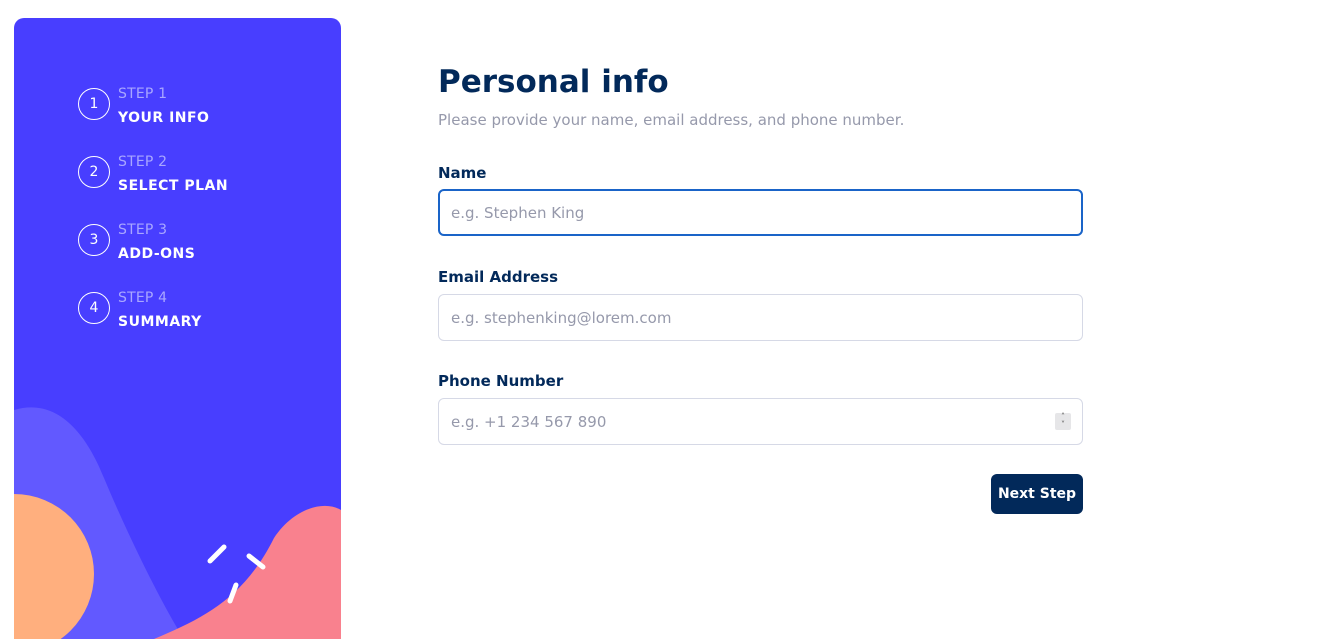 The height and width of the screenshot is (639, 1340). I want to click on step-text-4: STEP 4 SUMMARY, so click(160, 310).